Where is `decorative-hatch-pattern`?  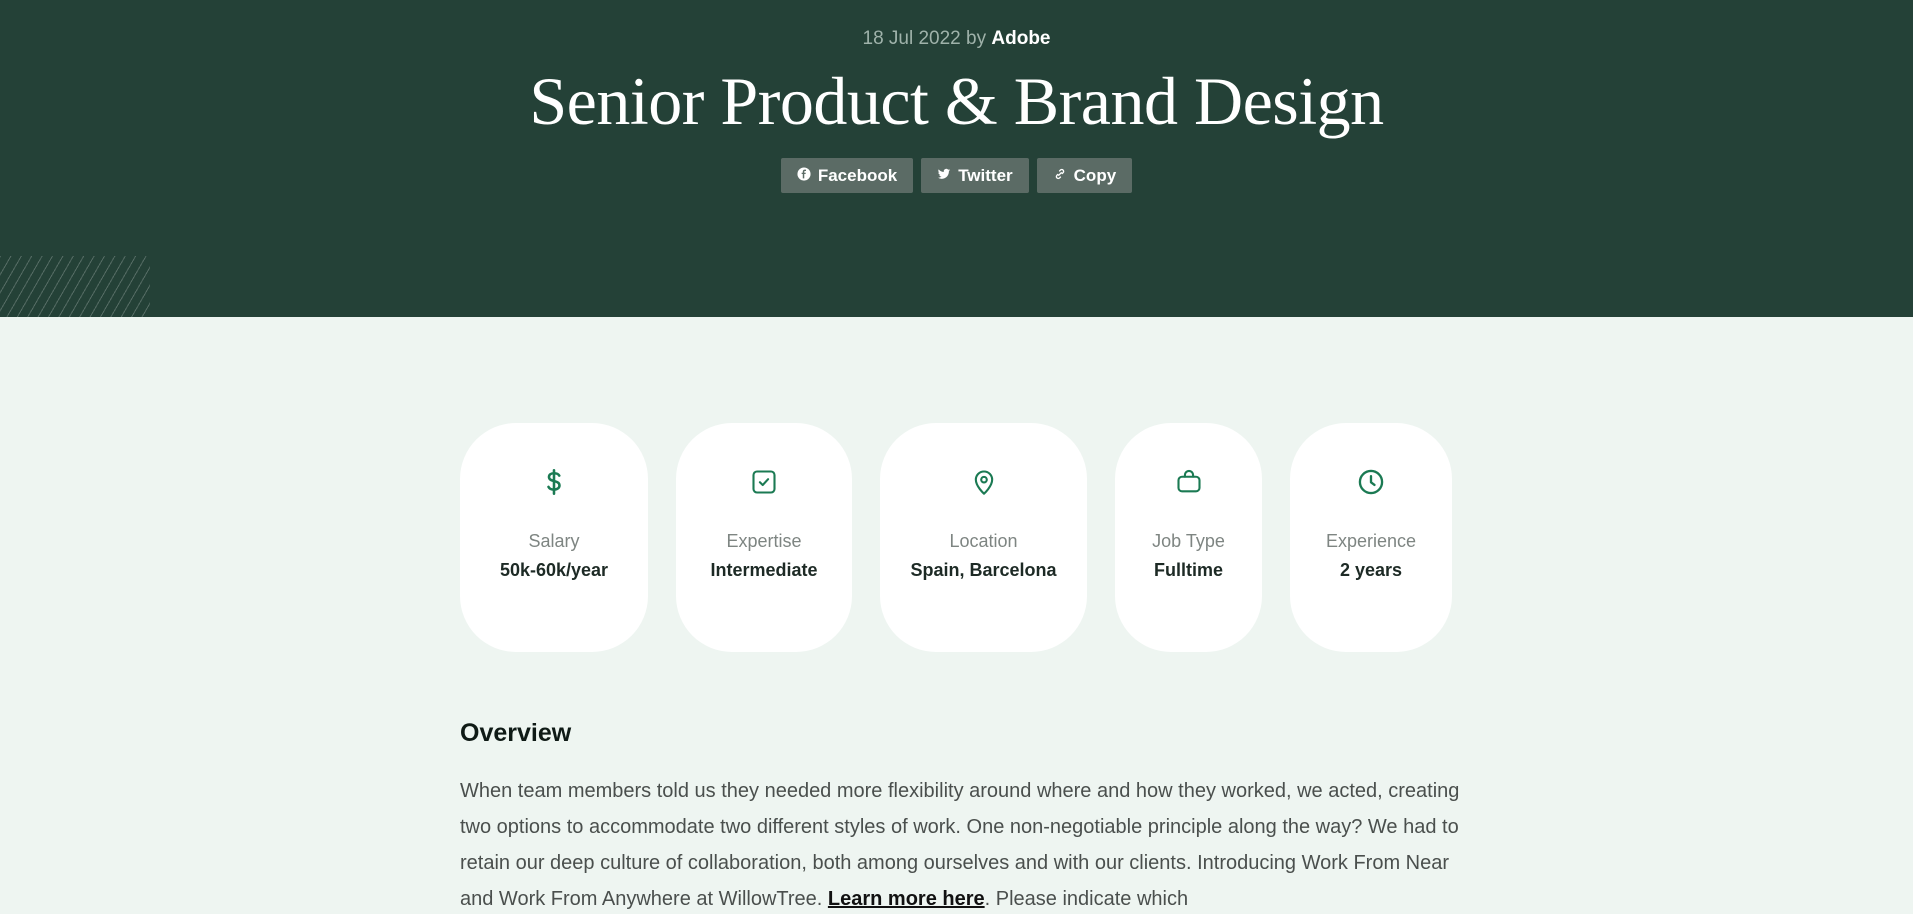 decorative-hatch-pattern is located at coordinates (75, 286).